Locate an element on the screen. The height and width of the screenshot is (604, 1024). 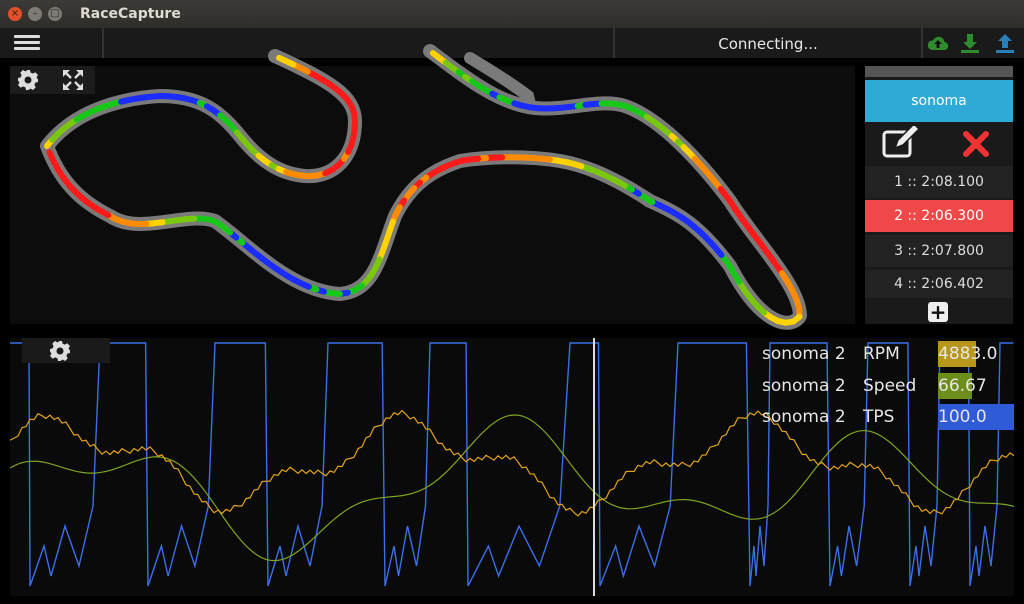
legend-value: 4883.0 is located at coordinates (968, 354).